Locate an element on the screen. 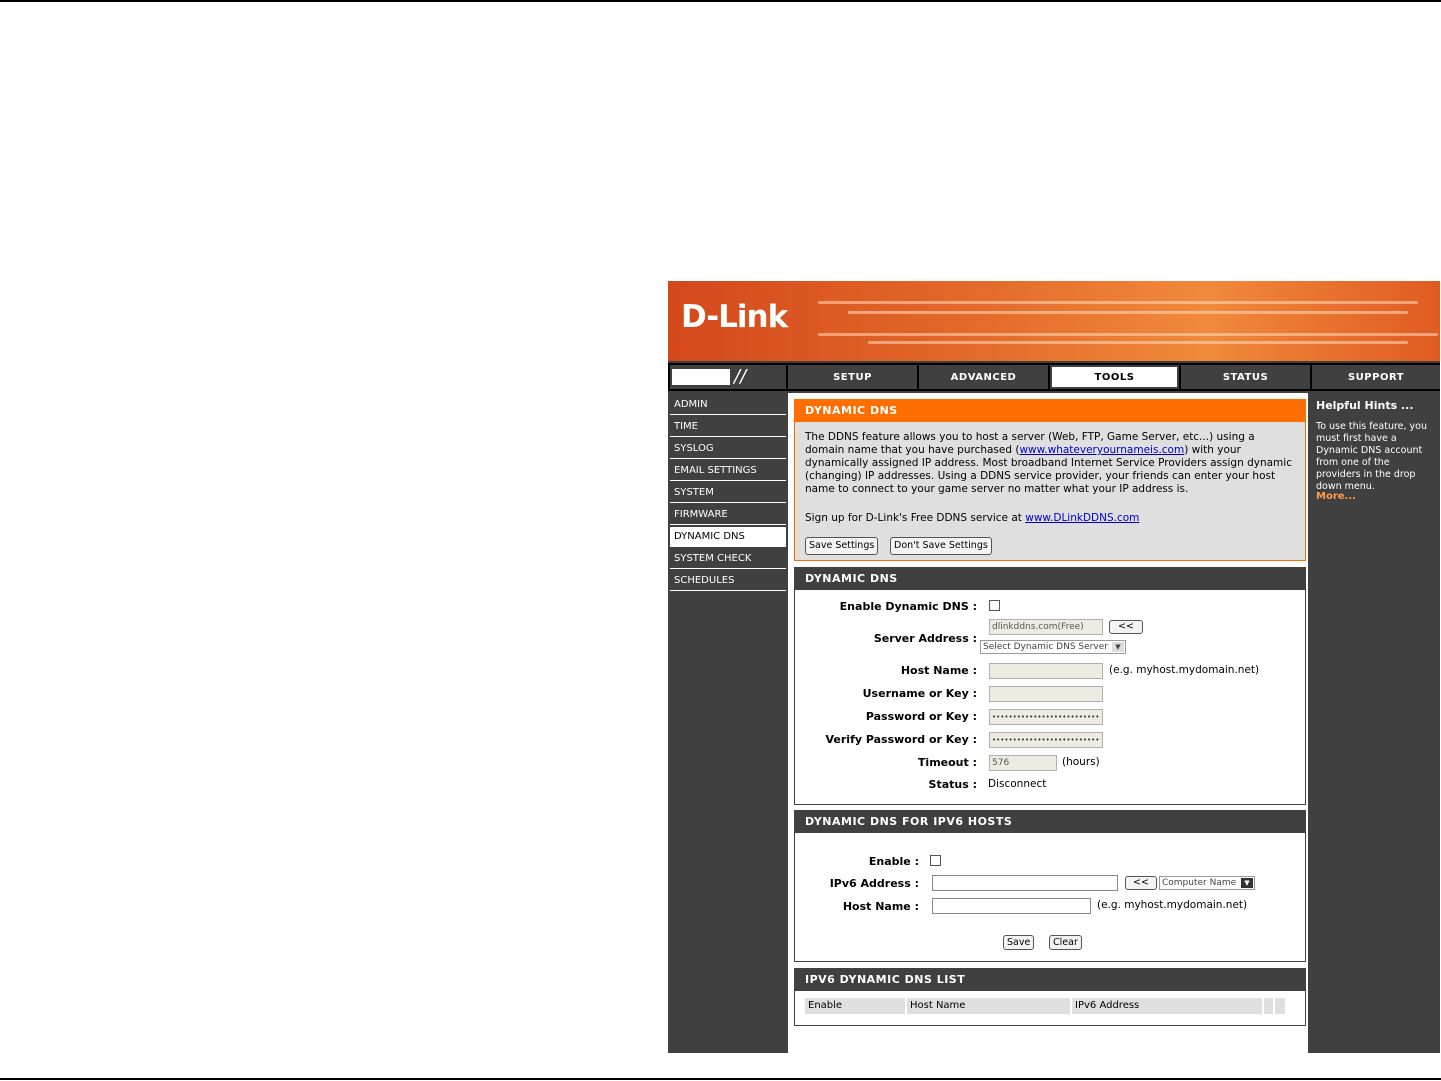 This screenshot has height=1081, width=1441. ipv6-host-name-label: Host Name : is located at coordinates (880, 906).